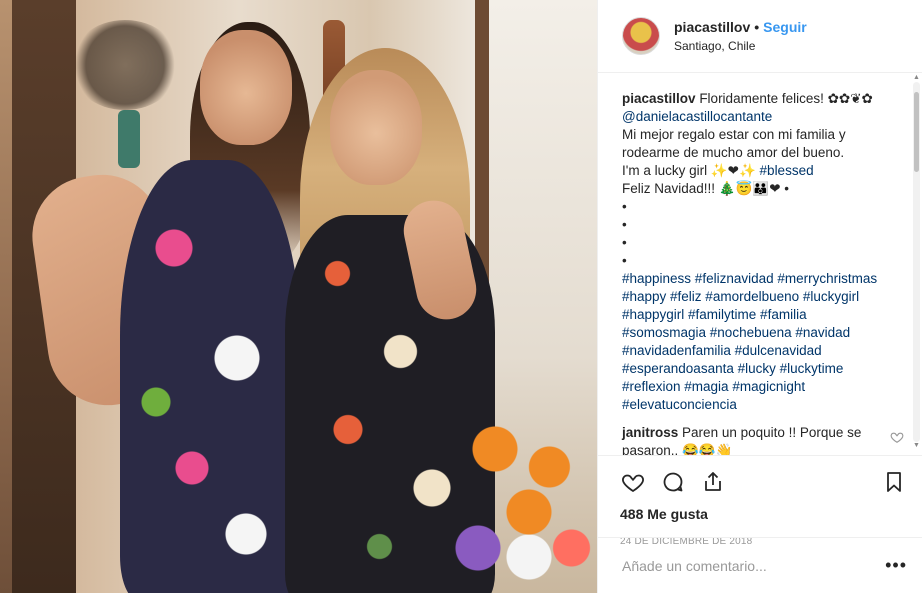 The width and height of the screenshot is (922, 593). I want to click on user-block: piacastillov • Seguir Santiago, Chile, so click(740, 36).